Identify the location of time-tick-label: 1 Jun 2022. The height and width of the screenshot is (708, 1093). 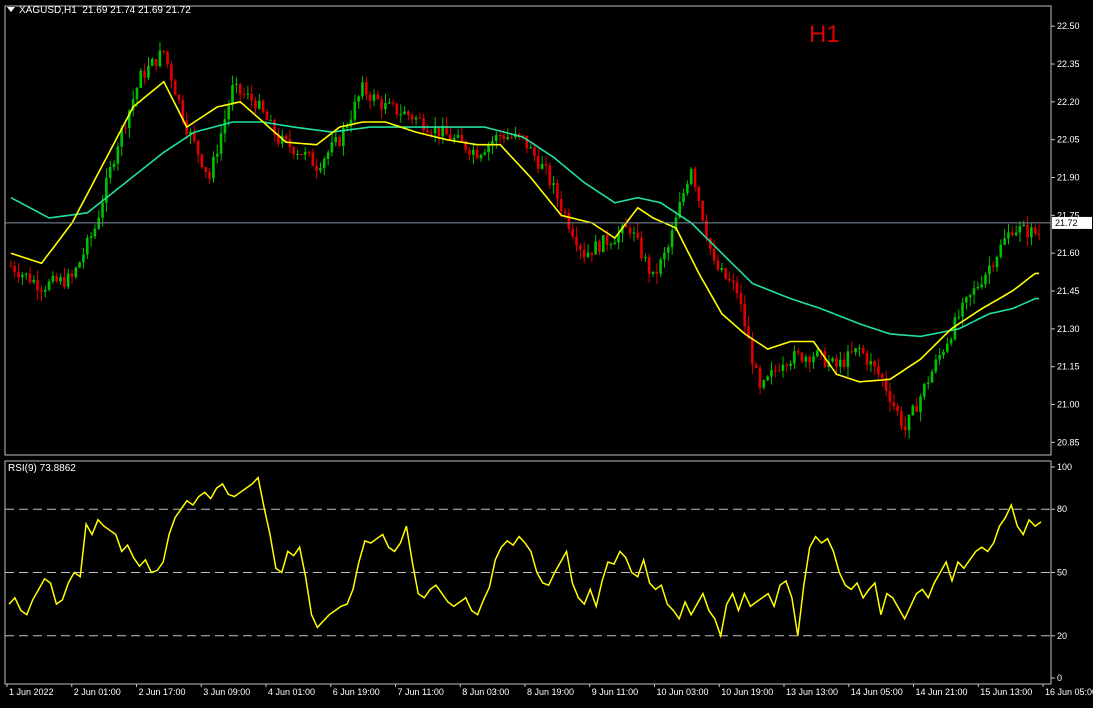
(31, 692).